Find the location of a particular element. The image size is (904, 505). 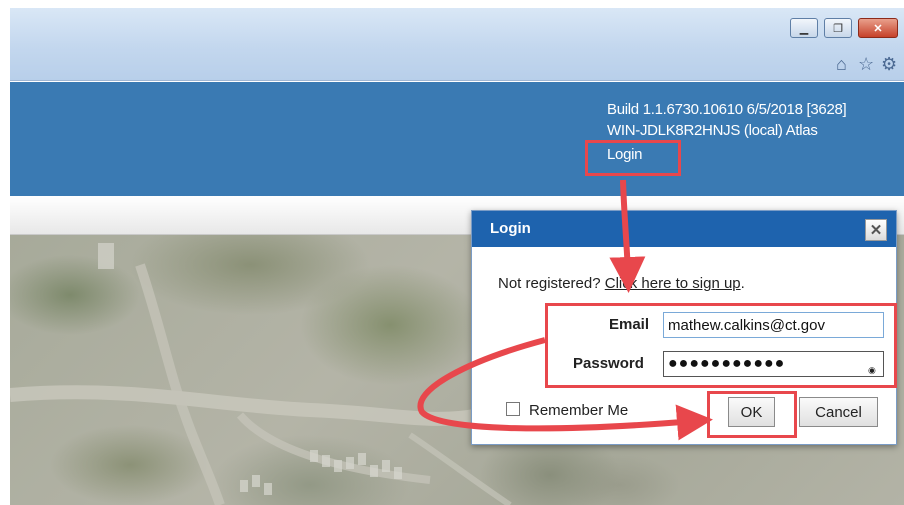

arrow-credentials-to-ok is located at coordinates (565, 389).